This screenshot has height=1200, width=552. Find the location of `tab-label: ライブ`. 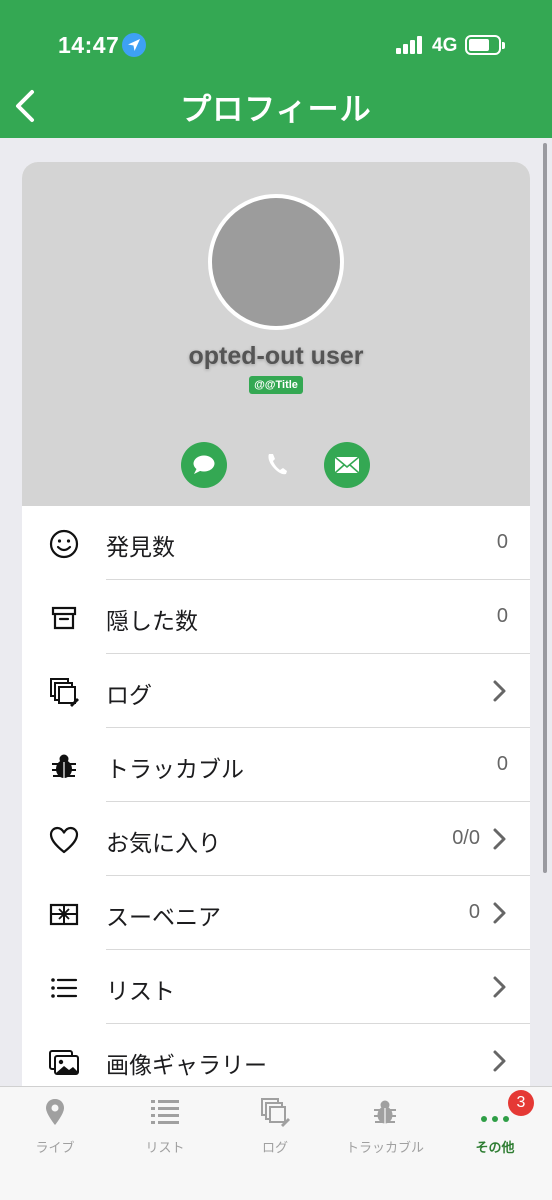

tab-label: ライブ is located at coordinates (55, 1147).